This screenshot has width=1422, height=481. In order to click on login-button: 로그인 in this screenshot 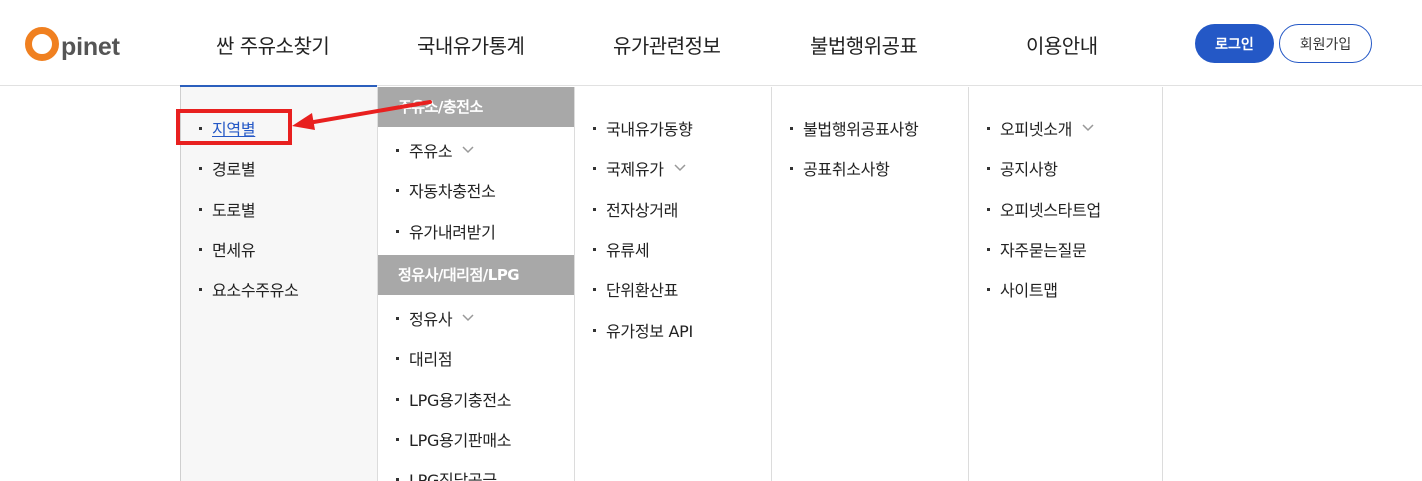, I will do `click(1234, 43)`.